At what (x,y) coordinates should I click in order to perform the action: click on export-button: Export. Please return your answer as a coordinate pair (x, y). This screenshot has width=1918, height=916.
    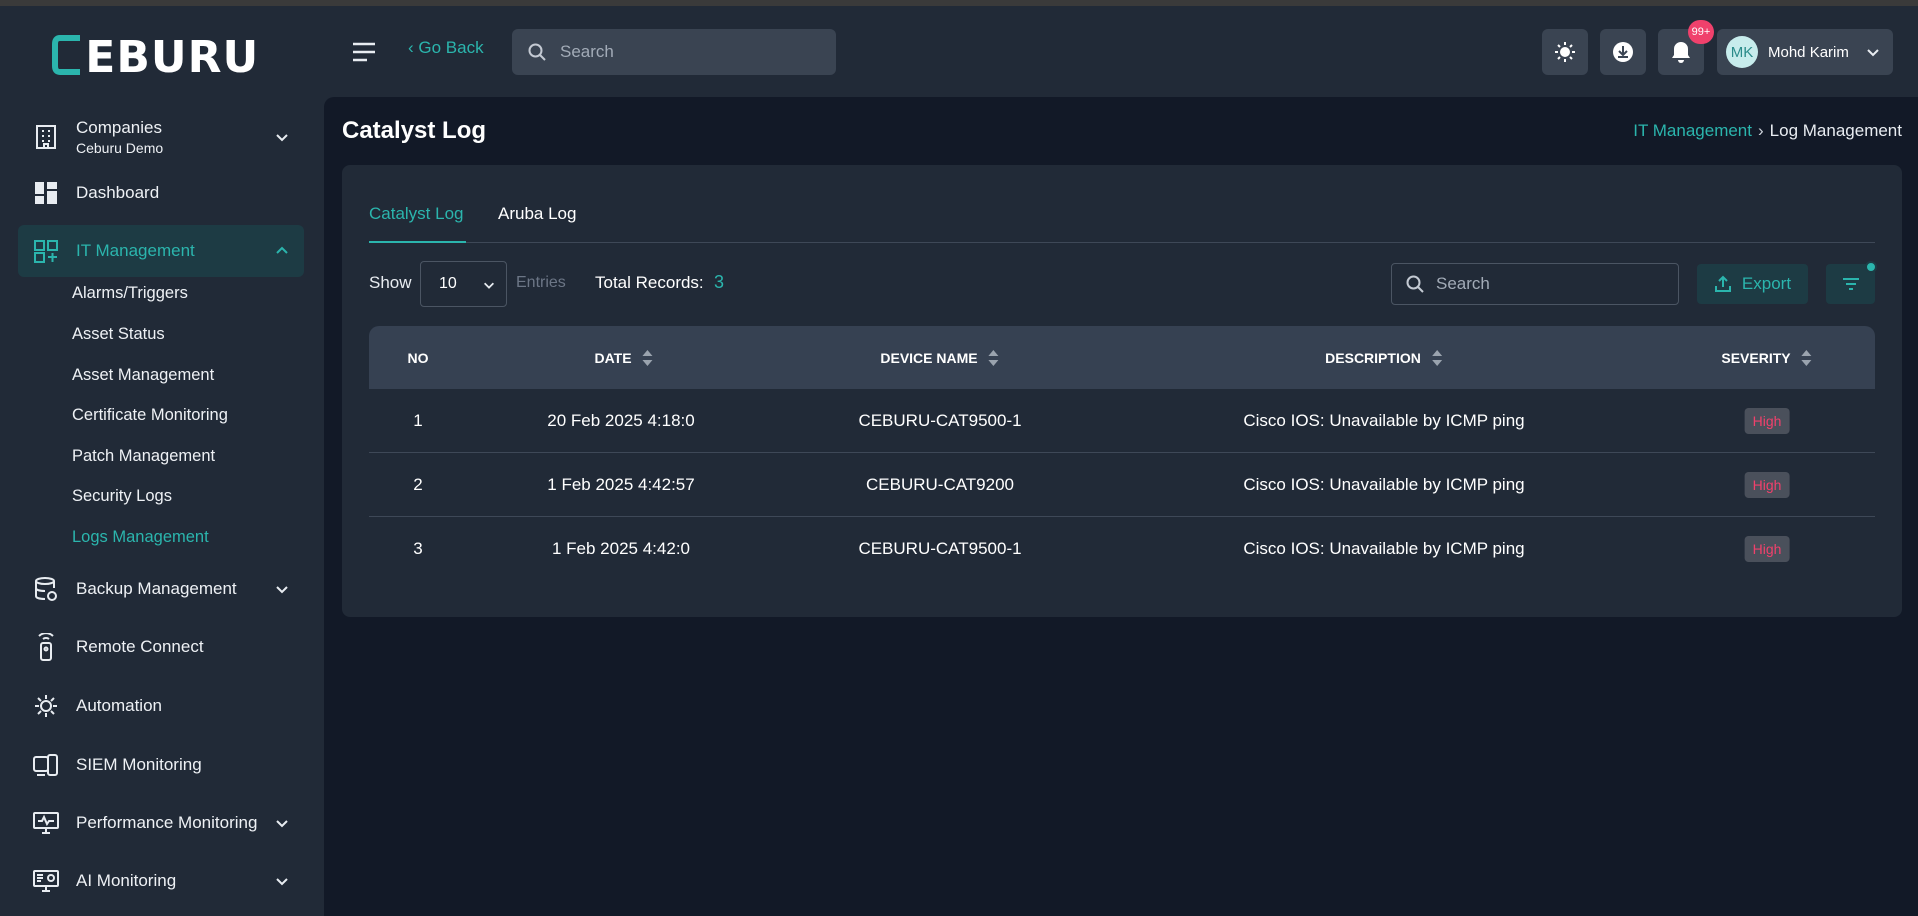
    Looking at the image, I should click on (1752, 284).